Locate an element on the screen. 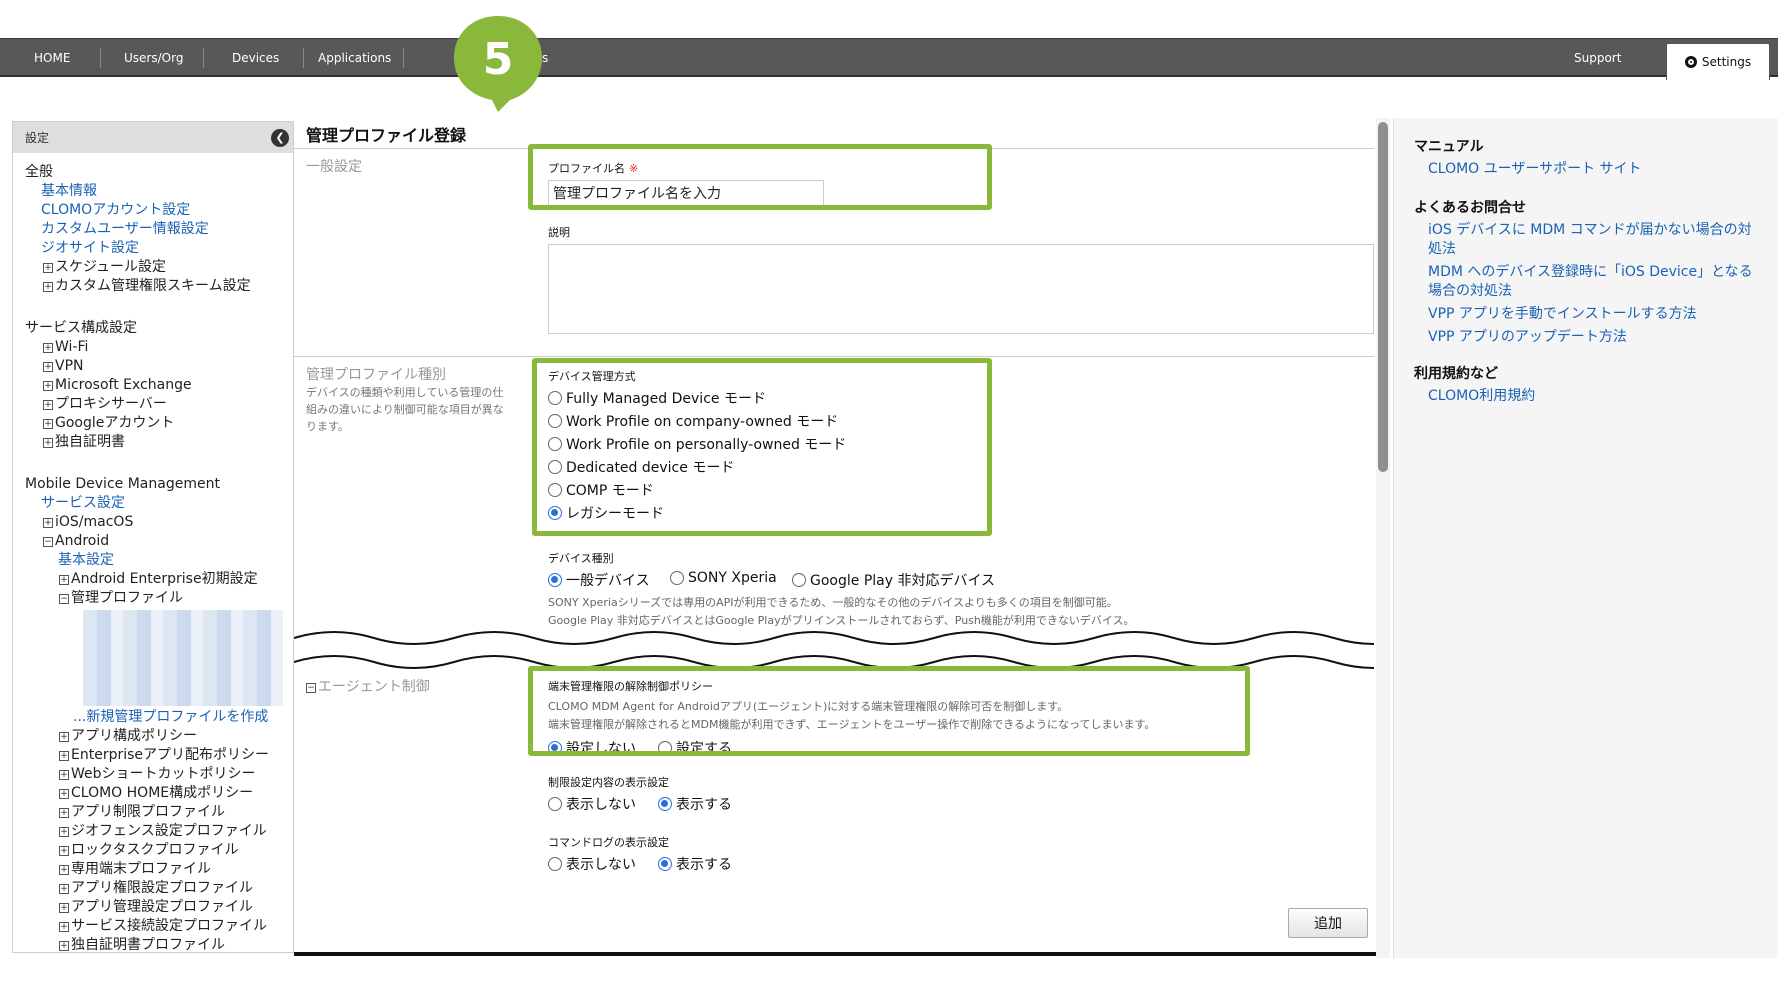  scrollbar-thumb is located at coordinates (1383, 297).